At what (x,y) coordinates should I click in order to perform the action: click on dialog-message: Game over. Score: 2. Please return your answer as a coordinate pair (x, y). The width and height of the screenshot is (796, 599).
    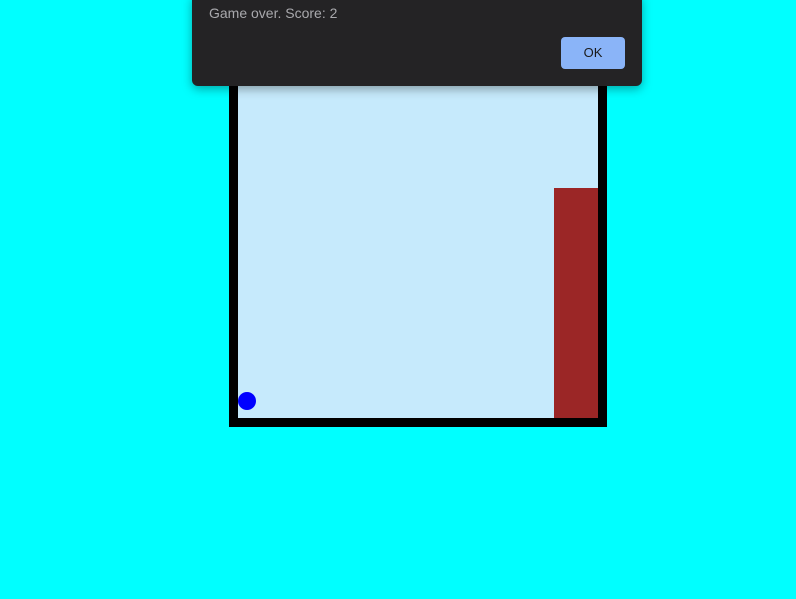
    Looking at the image, I should click on (273, 13).